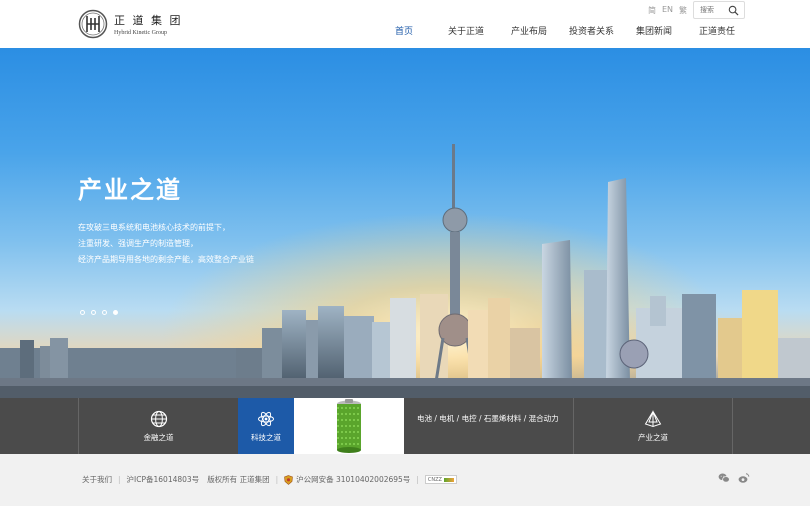 The width and height of the screenshot is (810, 506). What do you see at coordinates (140, 33) in the screenshot?
I see `logo-english-name: Hybrid Kinetic Group` at bounding box center [140, 33].